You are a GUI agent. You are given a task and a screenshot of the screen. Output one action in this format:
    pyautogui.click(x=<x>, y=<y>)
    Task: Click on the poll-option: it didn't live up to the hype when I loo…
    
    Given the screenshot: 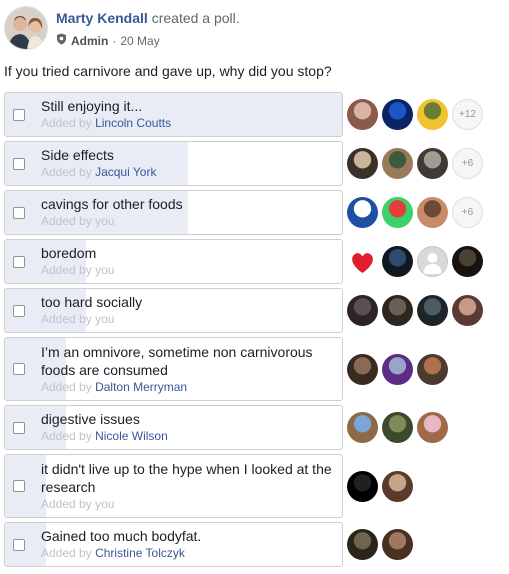 What is the action you would take?
    pyautogui.click(x=173, y=486)
    